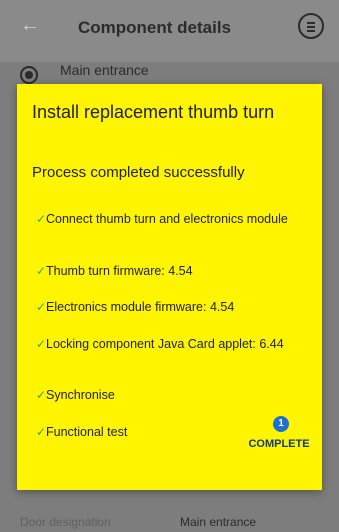 The height and width of the screenshot is (532, 339). What do you see at coordinates (140, 307) in the screenshot?
I see `step-label: Electronics module firmware: 4.54` at bounding box center [140, 307].